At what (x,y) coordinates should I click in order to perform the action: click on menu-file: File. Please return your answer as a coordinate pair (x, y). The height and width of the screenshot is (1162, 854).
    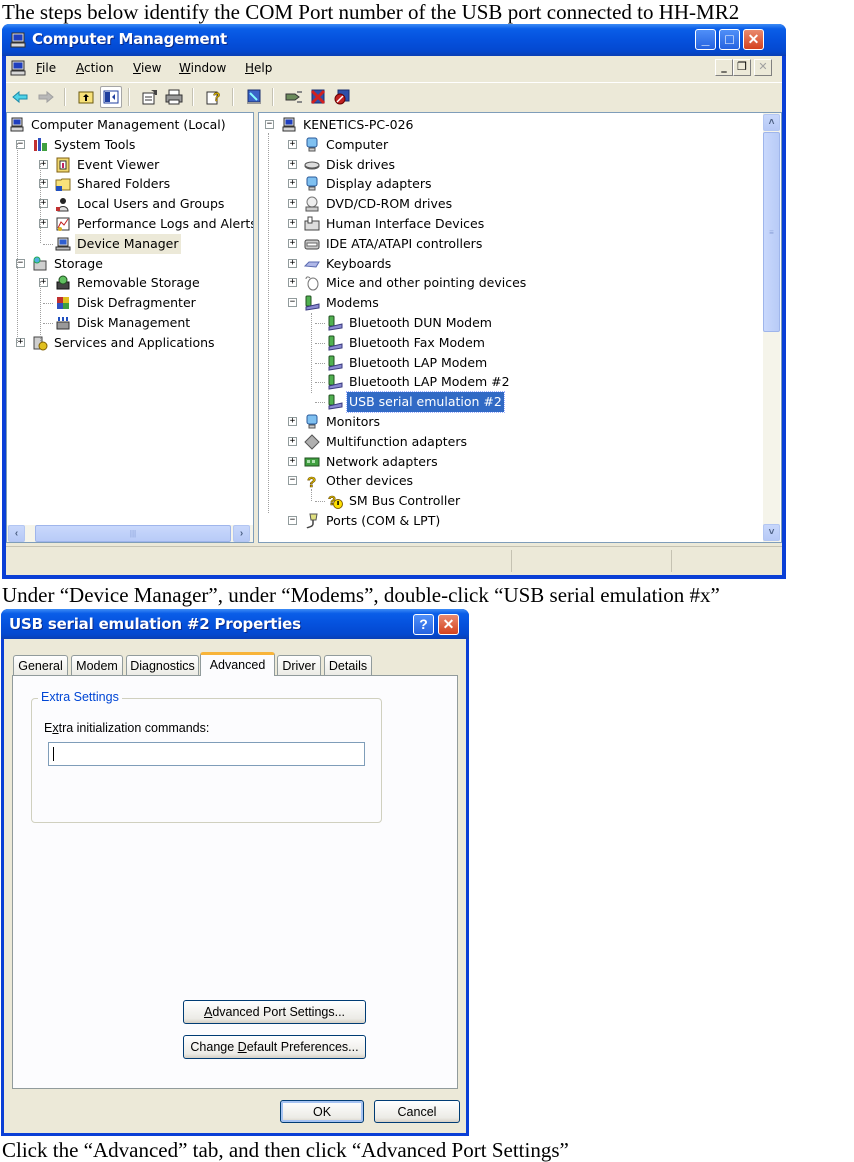
    Looking at the image, I should click on (46, 68).